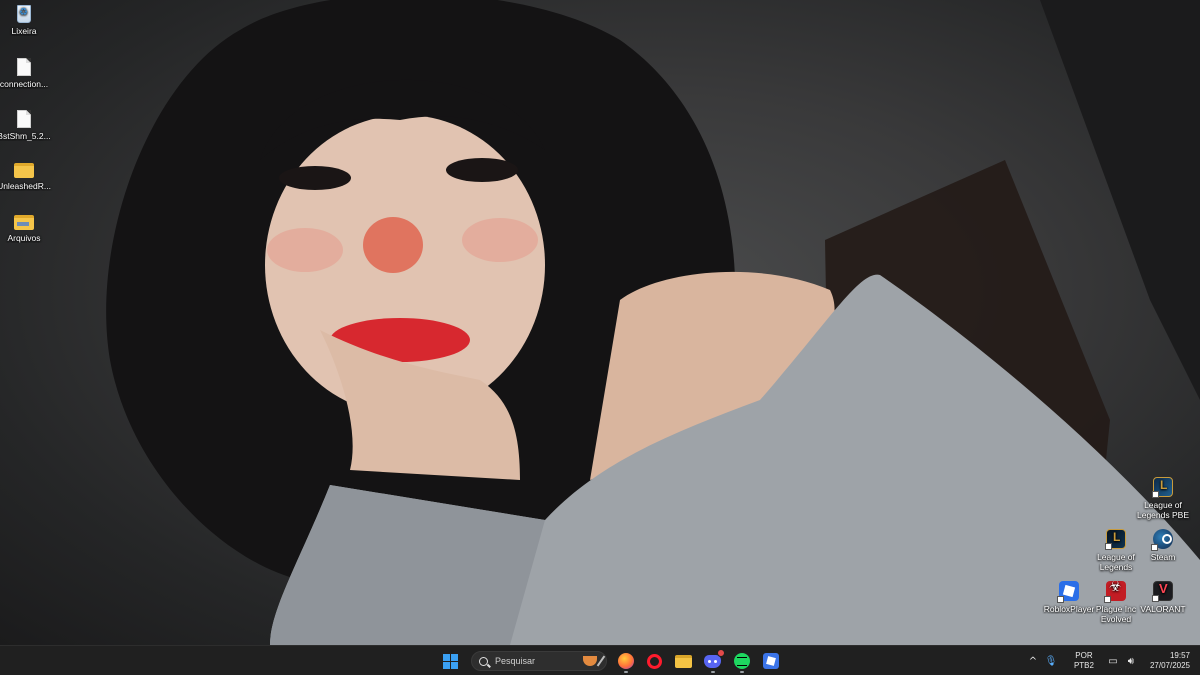 This screenshot has width=1200, height=675. I want to click on desktop-icon-label: League of Legends PBE, so click(1163, 510).